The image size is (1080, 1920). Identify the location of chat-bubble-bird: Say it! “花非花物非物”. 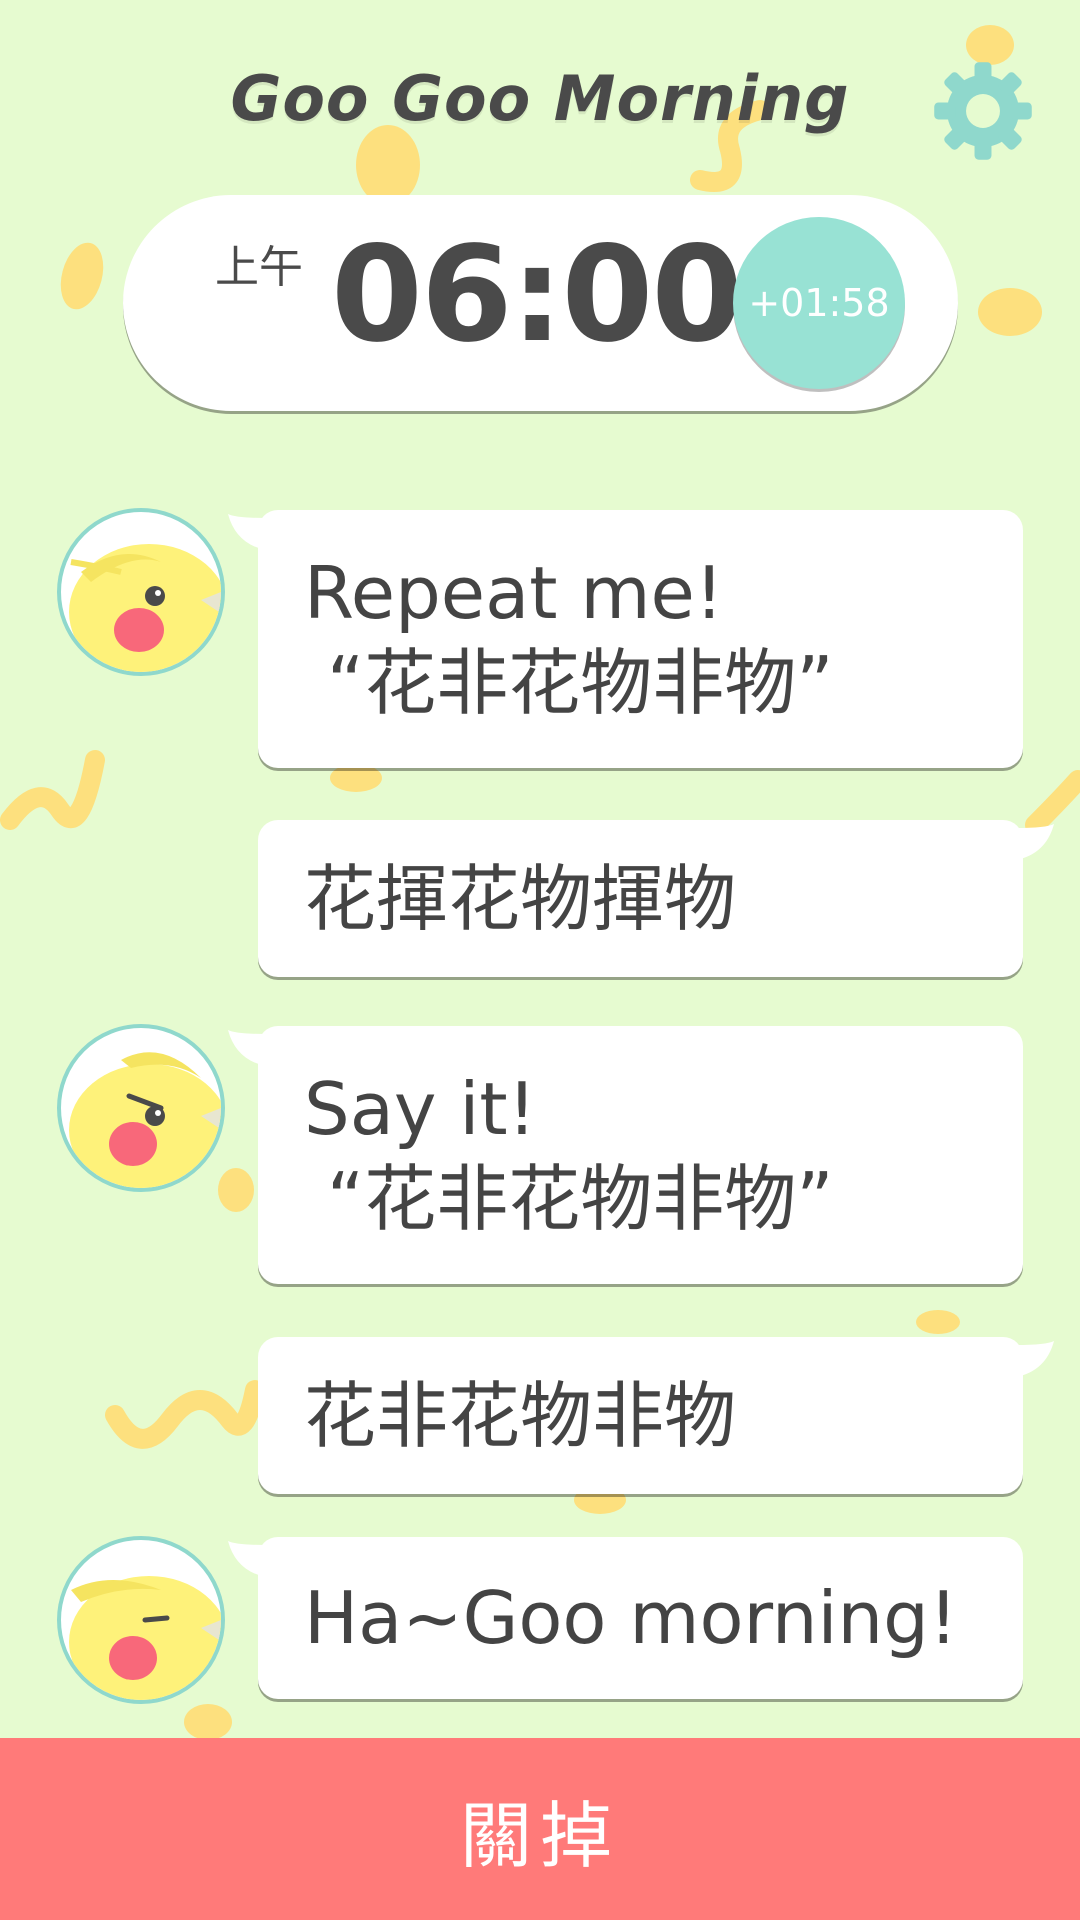
(625, 1155).